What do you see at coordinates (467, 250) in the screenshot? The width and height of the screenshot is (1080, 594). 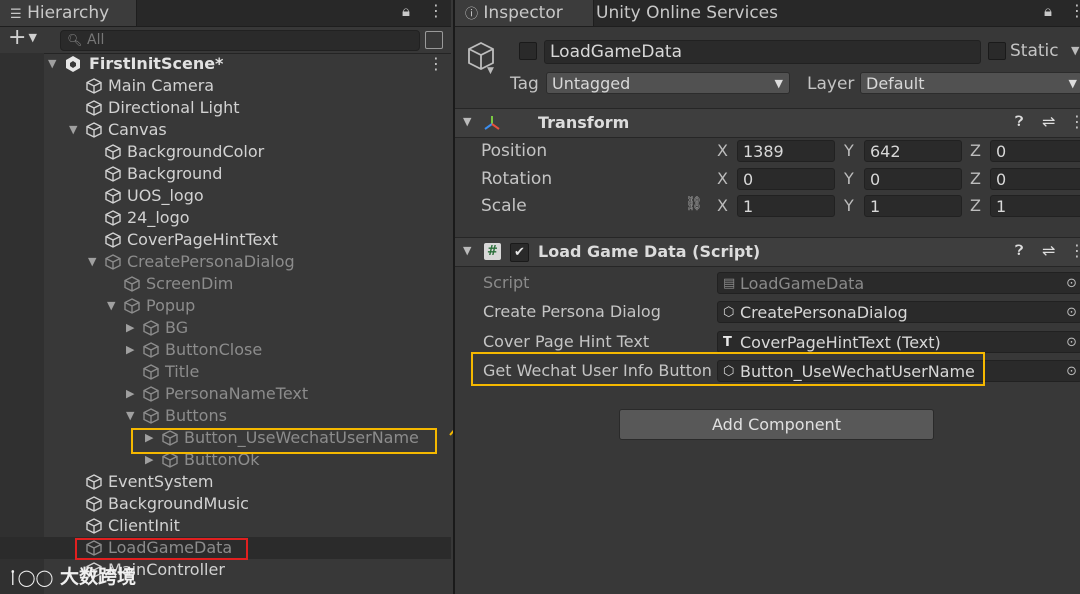 I see `script-foldout-icon: ▼` at bounding box center [467, 250].